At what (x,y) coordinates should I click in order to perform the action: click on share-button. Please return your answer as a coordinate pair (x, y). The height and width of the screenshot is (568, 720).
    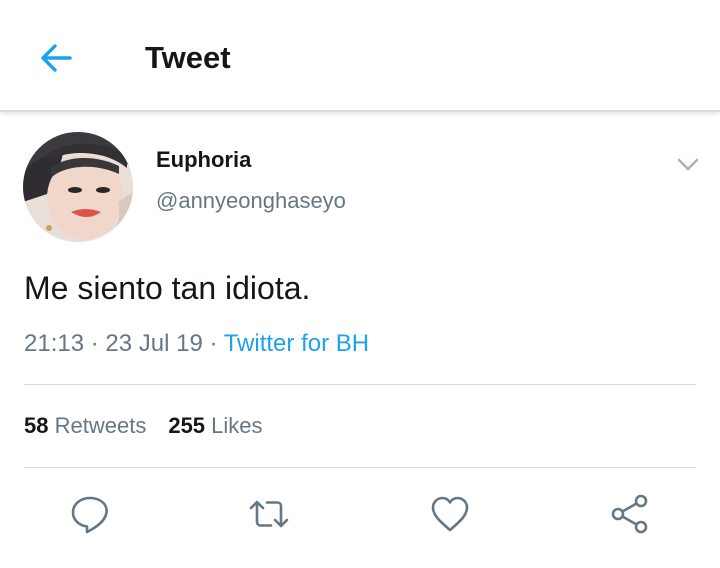
    Looking at the image, I should click on (630, 514).